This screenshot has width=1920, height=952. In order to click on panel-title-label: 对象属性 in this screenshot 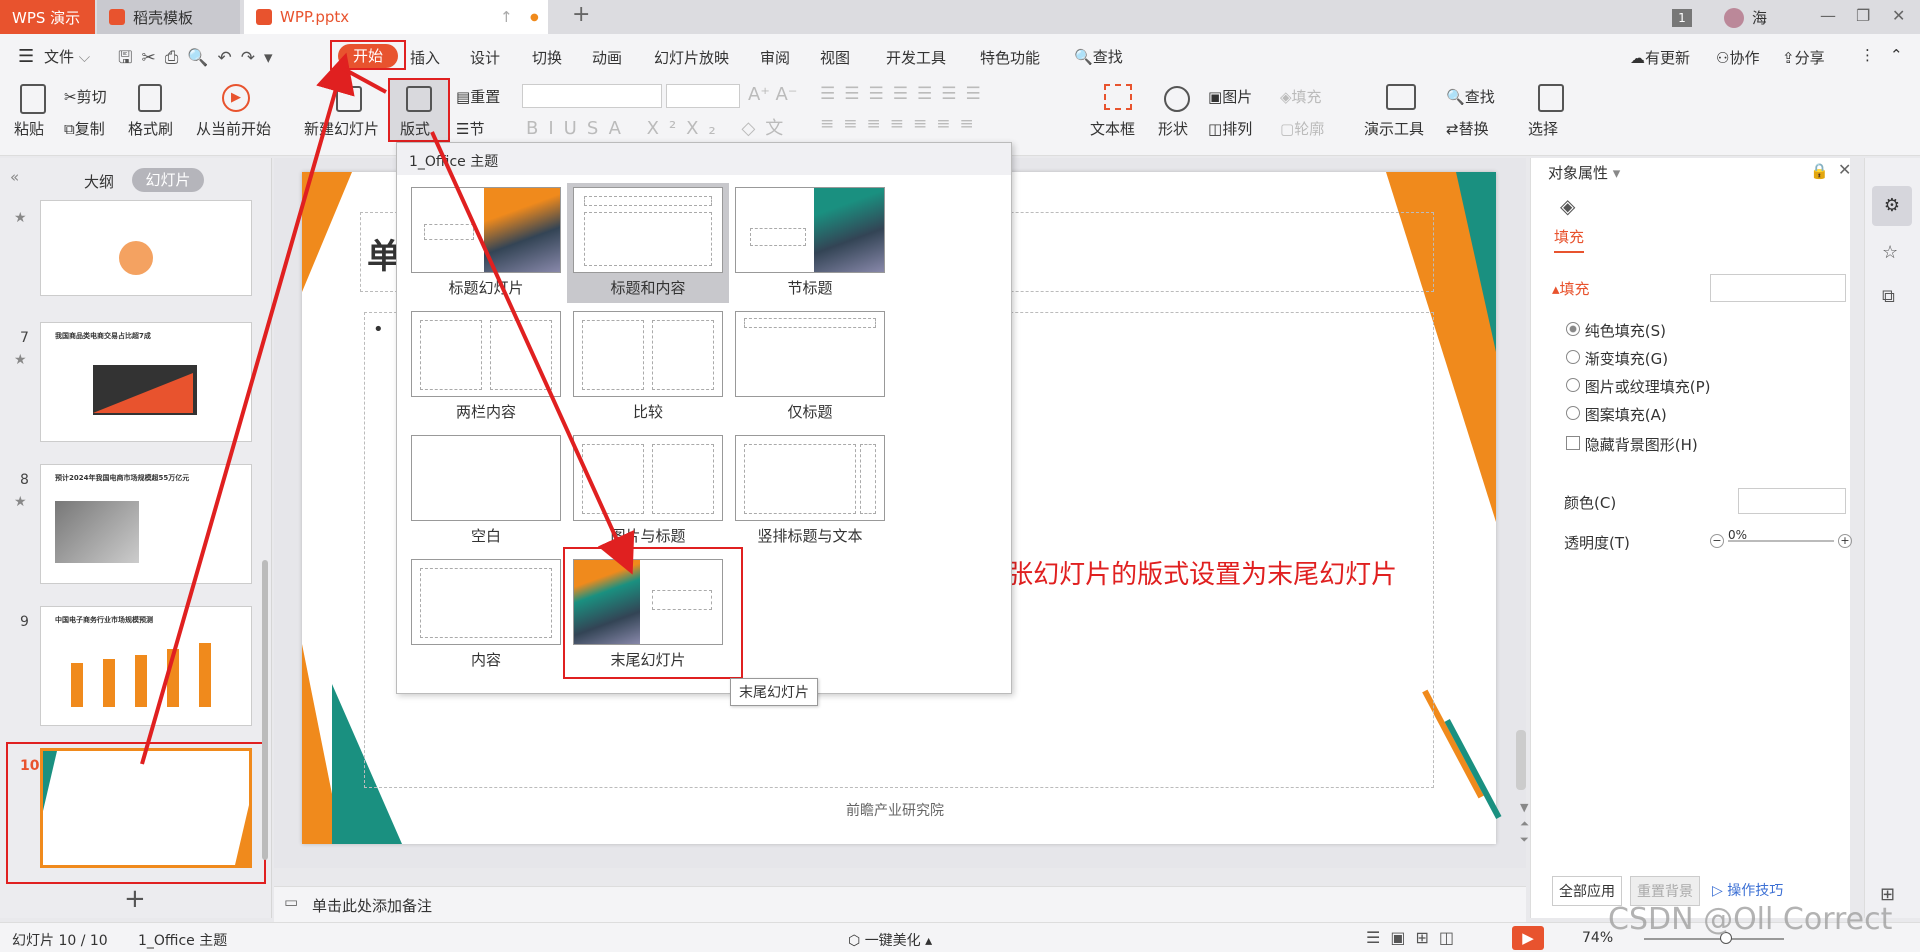, I will do `click(1578, 173)`.